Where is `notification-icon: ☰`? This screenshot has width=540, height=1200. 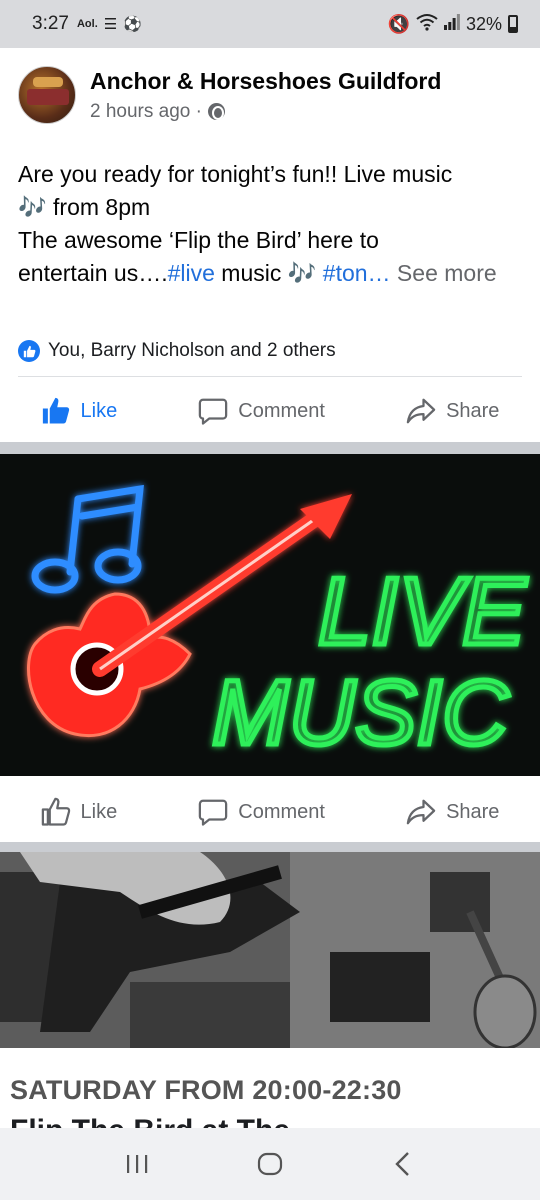 notification-icon: ☰ is located at coordinates (110, 24).